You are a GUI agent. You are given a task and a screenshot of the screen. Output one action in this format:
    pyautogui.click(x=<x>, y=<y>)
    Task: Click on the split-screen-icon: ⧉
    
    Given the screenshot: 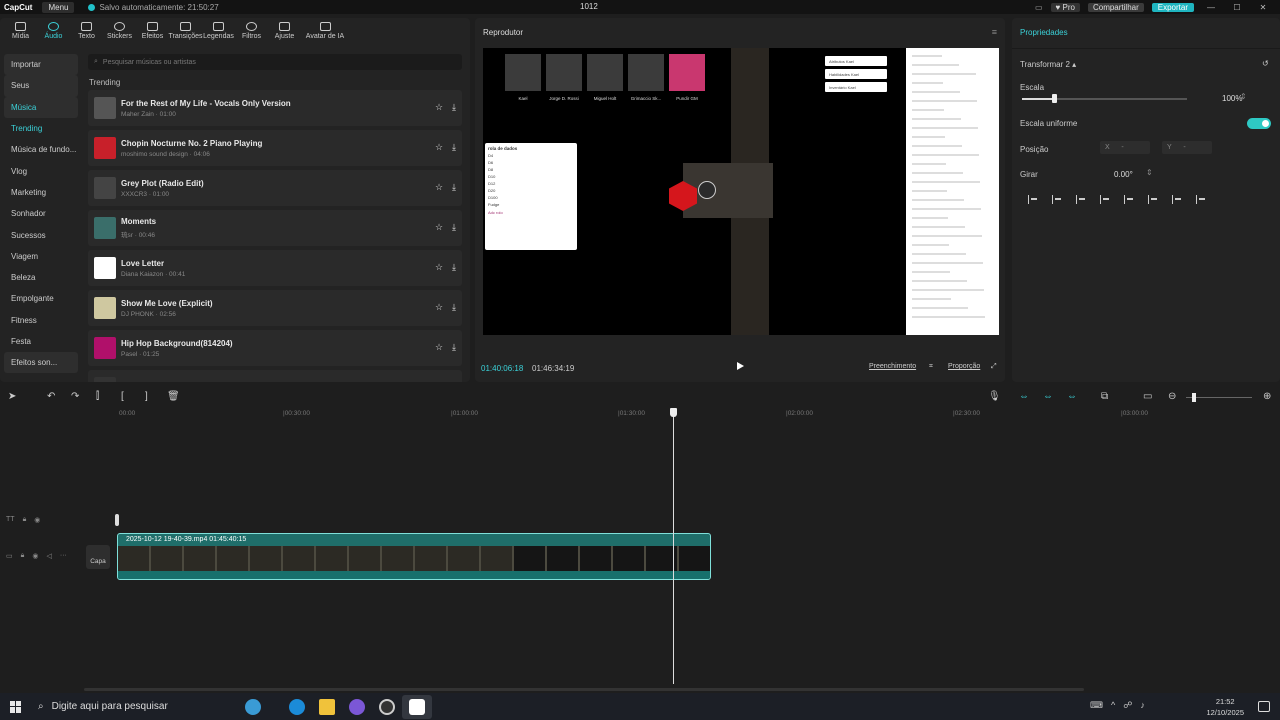 What is the action you would take?
    pyautogui.click(x=1104, y=396)
    